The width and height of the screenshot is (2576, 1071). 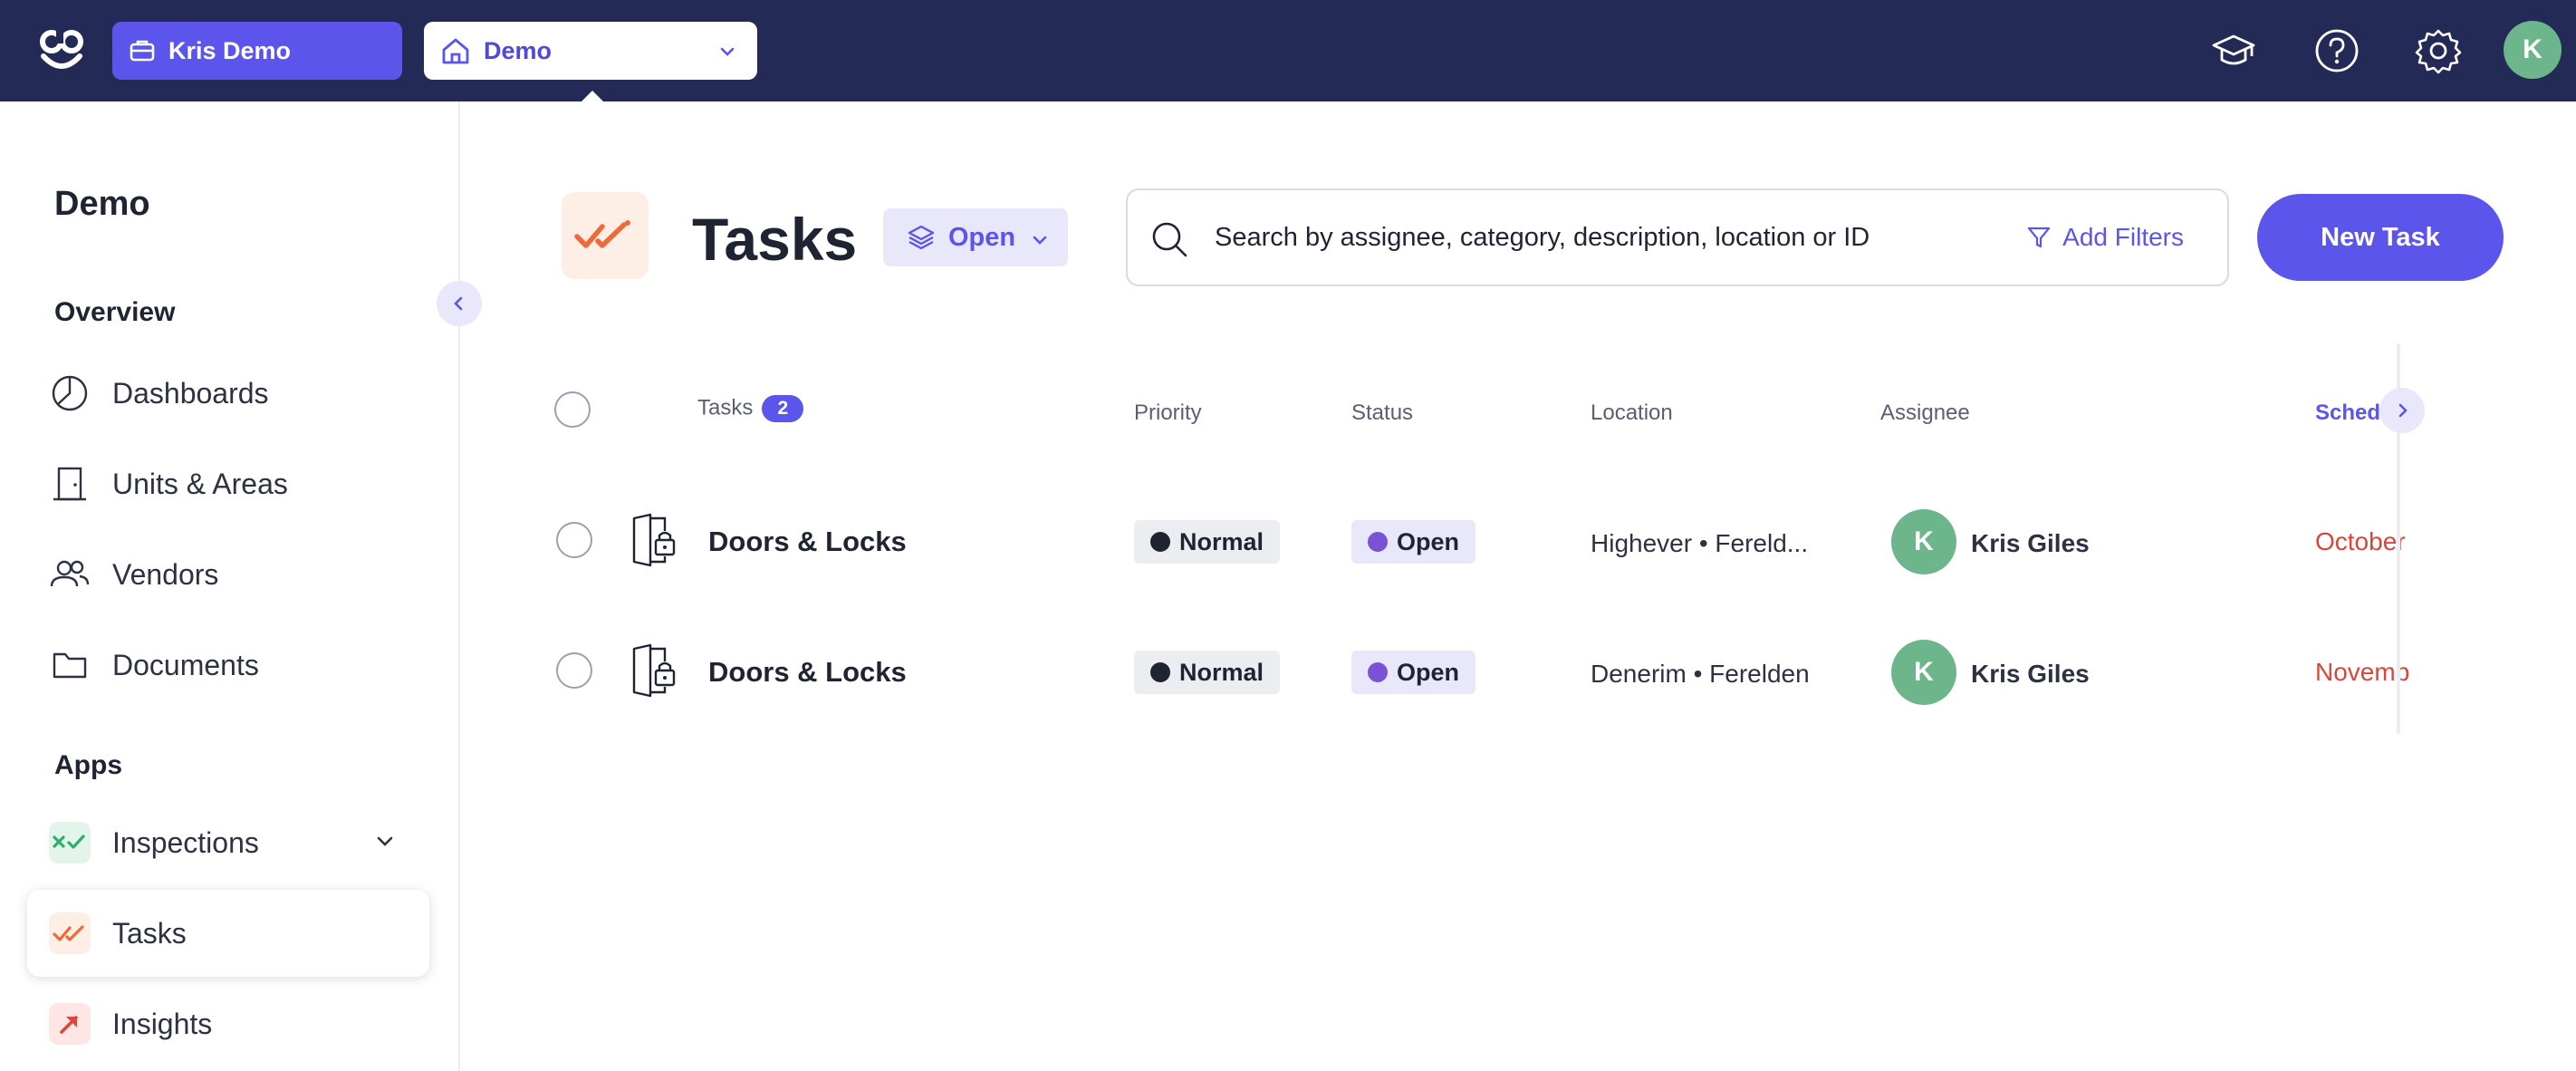 I want to click on task-location: Denerim • Ferelden, so click(x=1700, y=674).